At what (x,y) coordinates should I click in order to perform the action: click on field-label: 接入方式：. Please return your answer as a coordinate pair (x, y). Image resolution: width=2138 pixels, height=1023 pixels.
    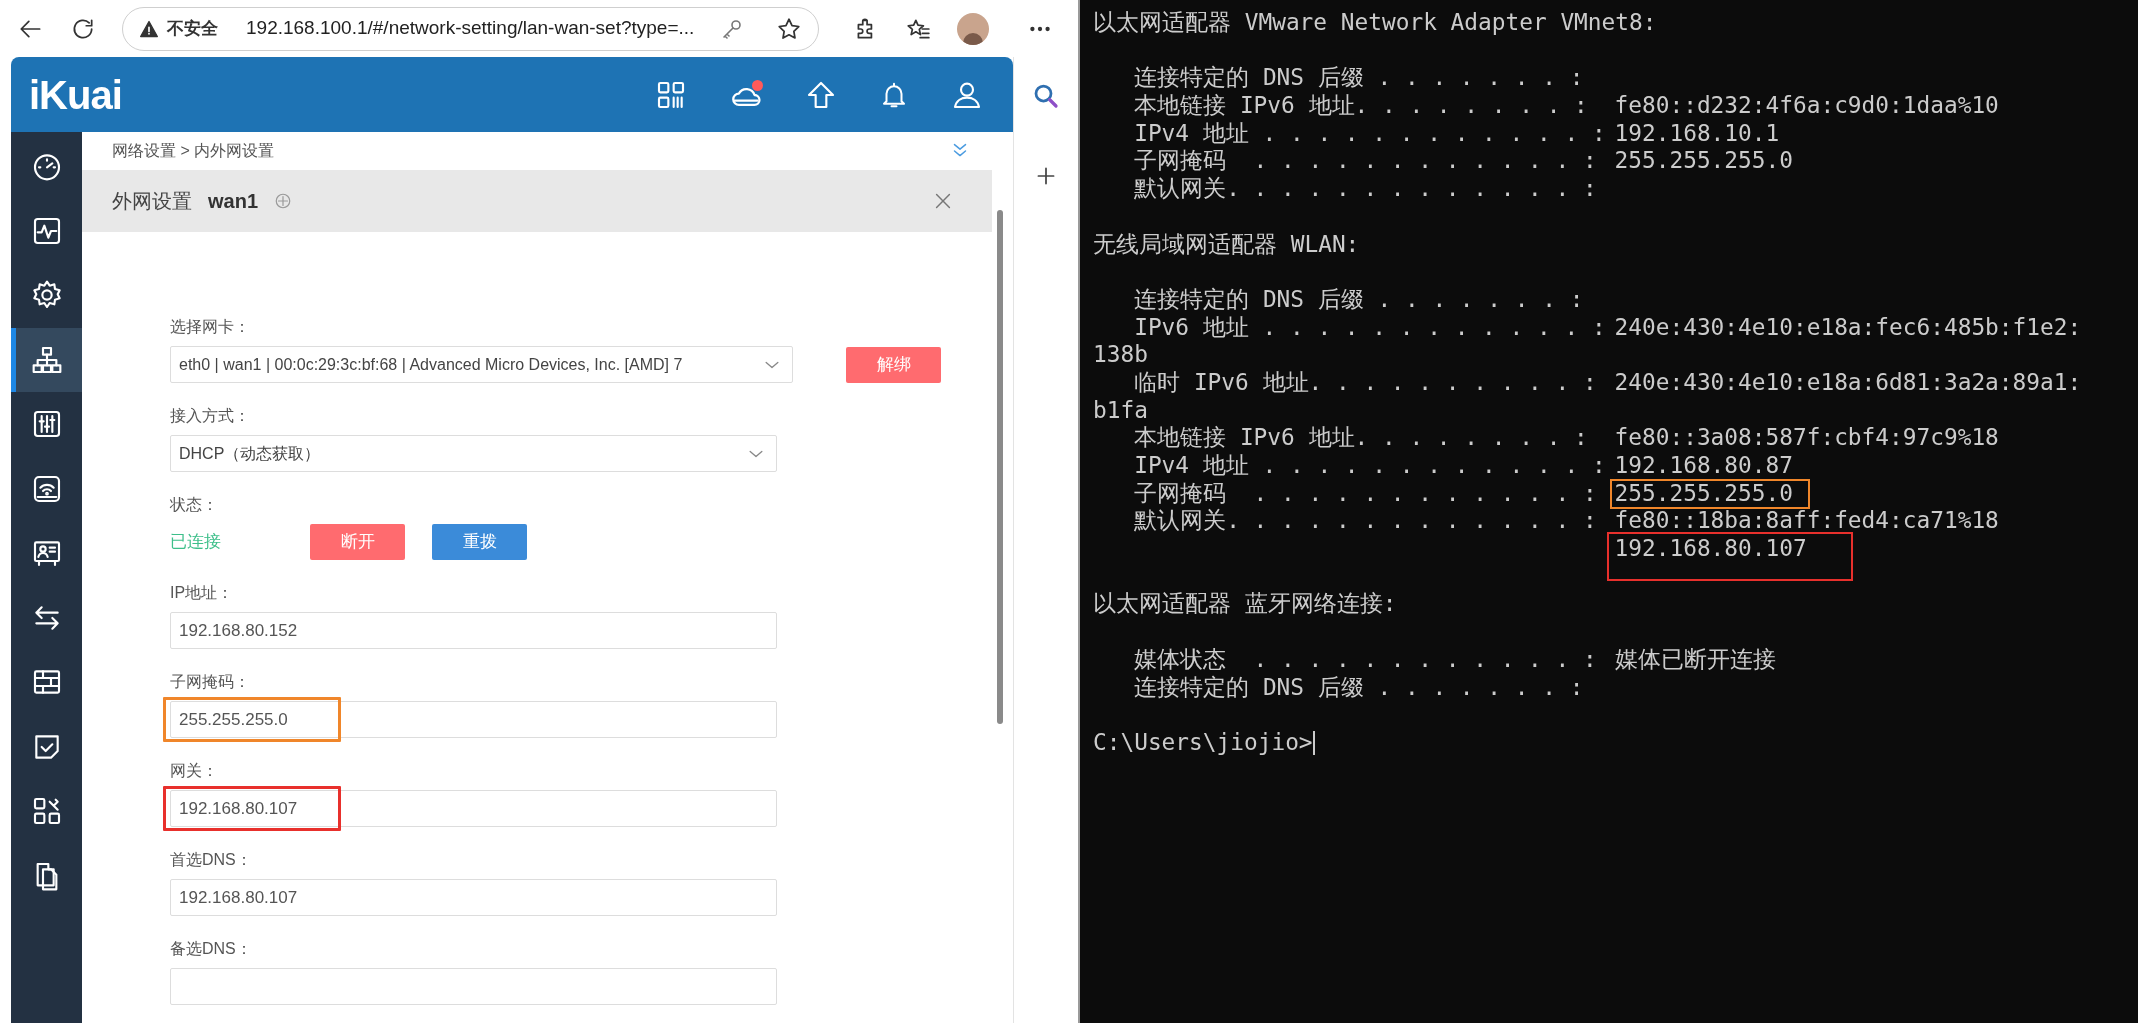
    Looking at the image, I should click on (210, 416).